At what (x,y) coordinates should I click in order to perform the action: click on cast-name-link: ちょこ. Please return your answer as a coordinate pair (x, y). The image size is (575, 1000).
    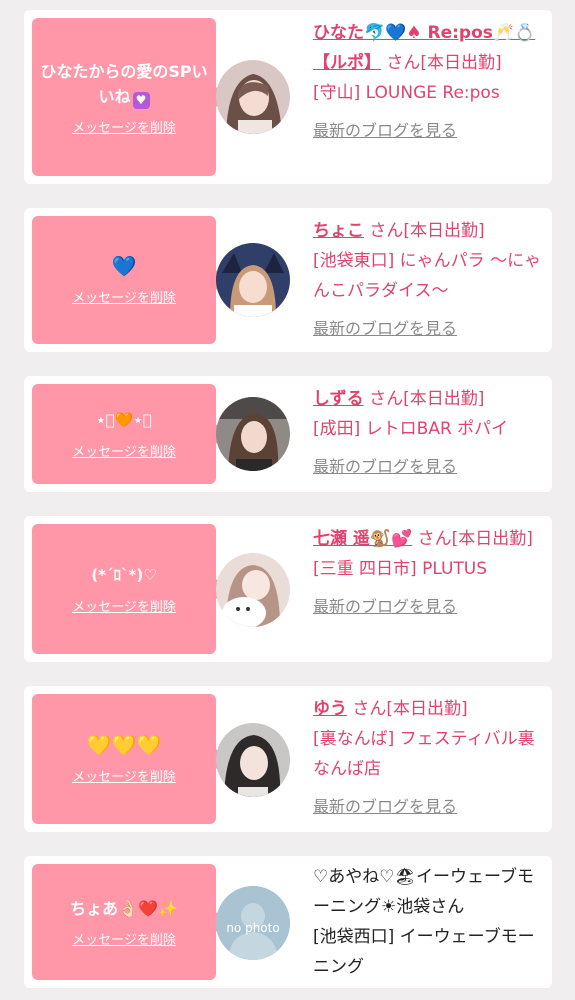
    Looking at the image, I should click on (338, 231).